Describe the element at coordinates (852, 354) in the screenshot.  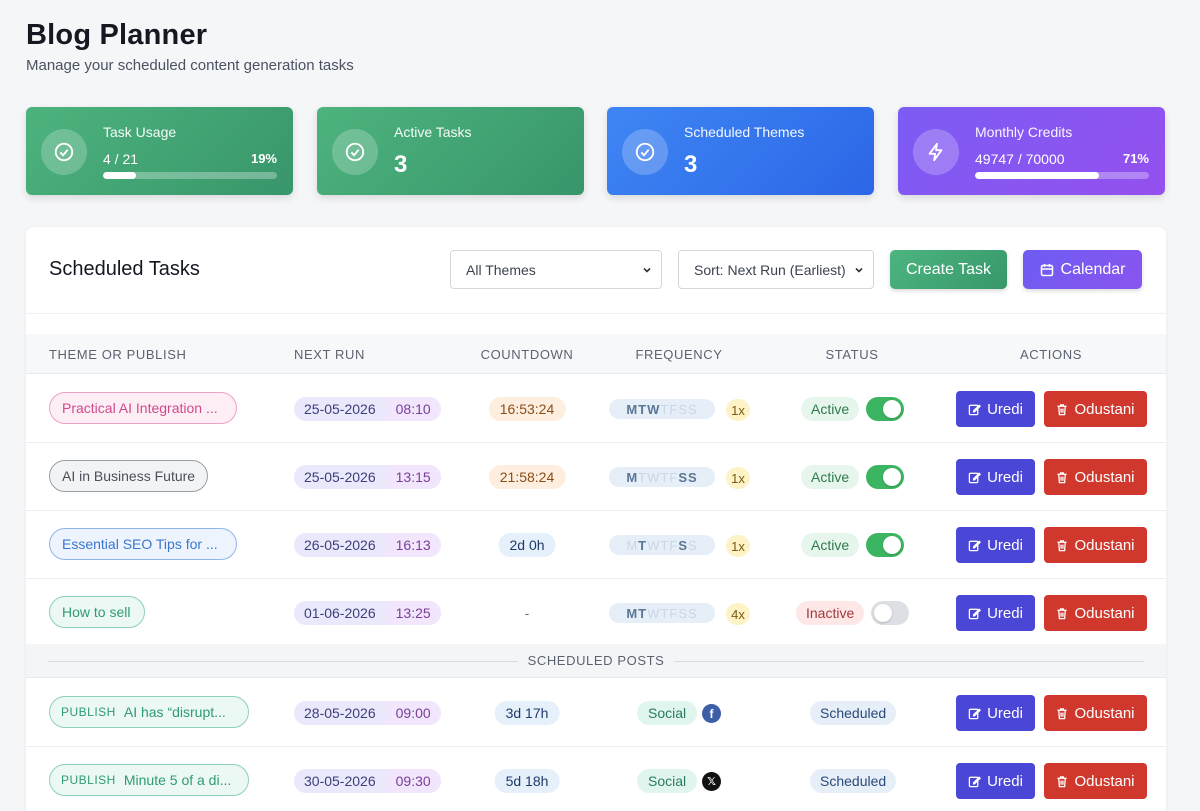
I see `column-header: STATUS` at that location.